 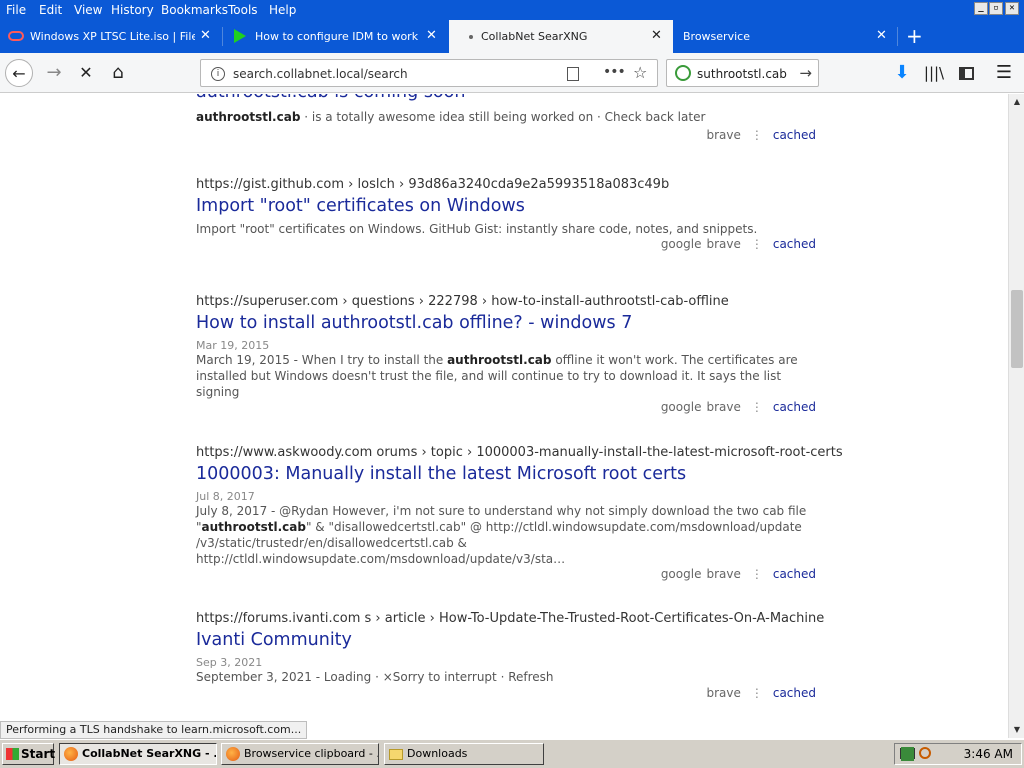 I want to click on taskbar-item-downloads: Downloads, so click(x=464, y=754).